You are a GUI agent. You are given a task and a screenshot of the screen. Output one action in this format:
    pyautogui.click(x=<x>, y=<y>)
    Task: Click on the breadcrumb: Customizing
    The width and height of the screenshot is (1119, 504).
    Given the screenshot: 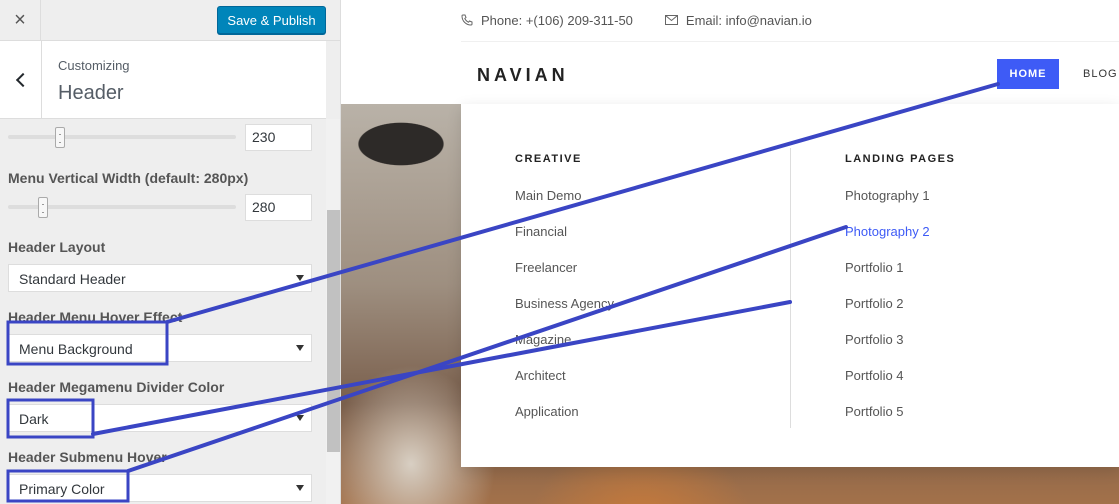 What is the action you would take?
    pyautogui.click(x=94, y=65)
    